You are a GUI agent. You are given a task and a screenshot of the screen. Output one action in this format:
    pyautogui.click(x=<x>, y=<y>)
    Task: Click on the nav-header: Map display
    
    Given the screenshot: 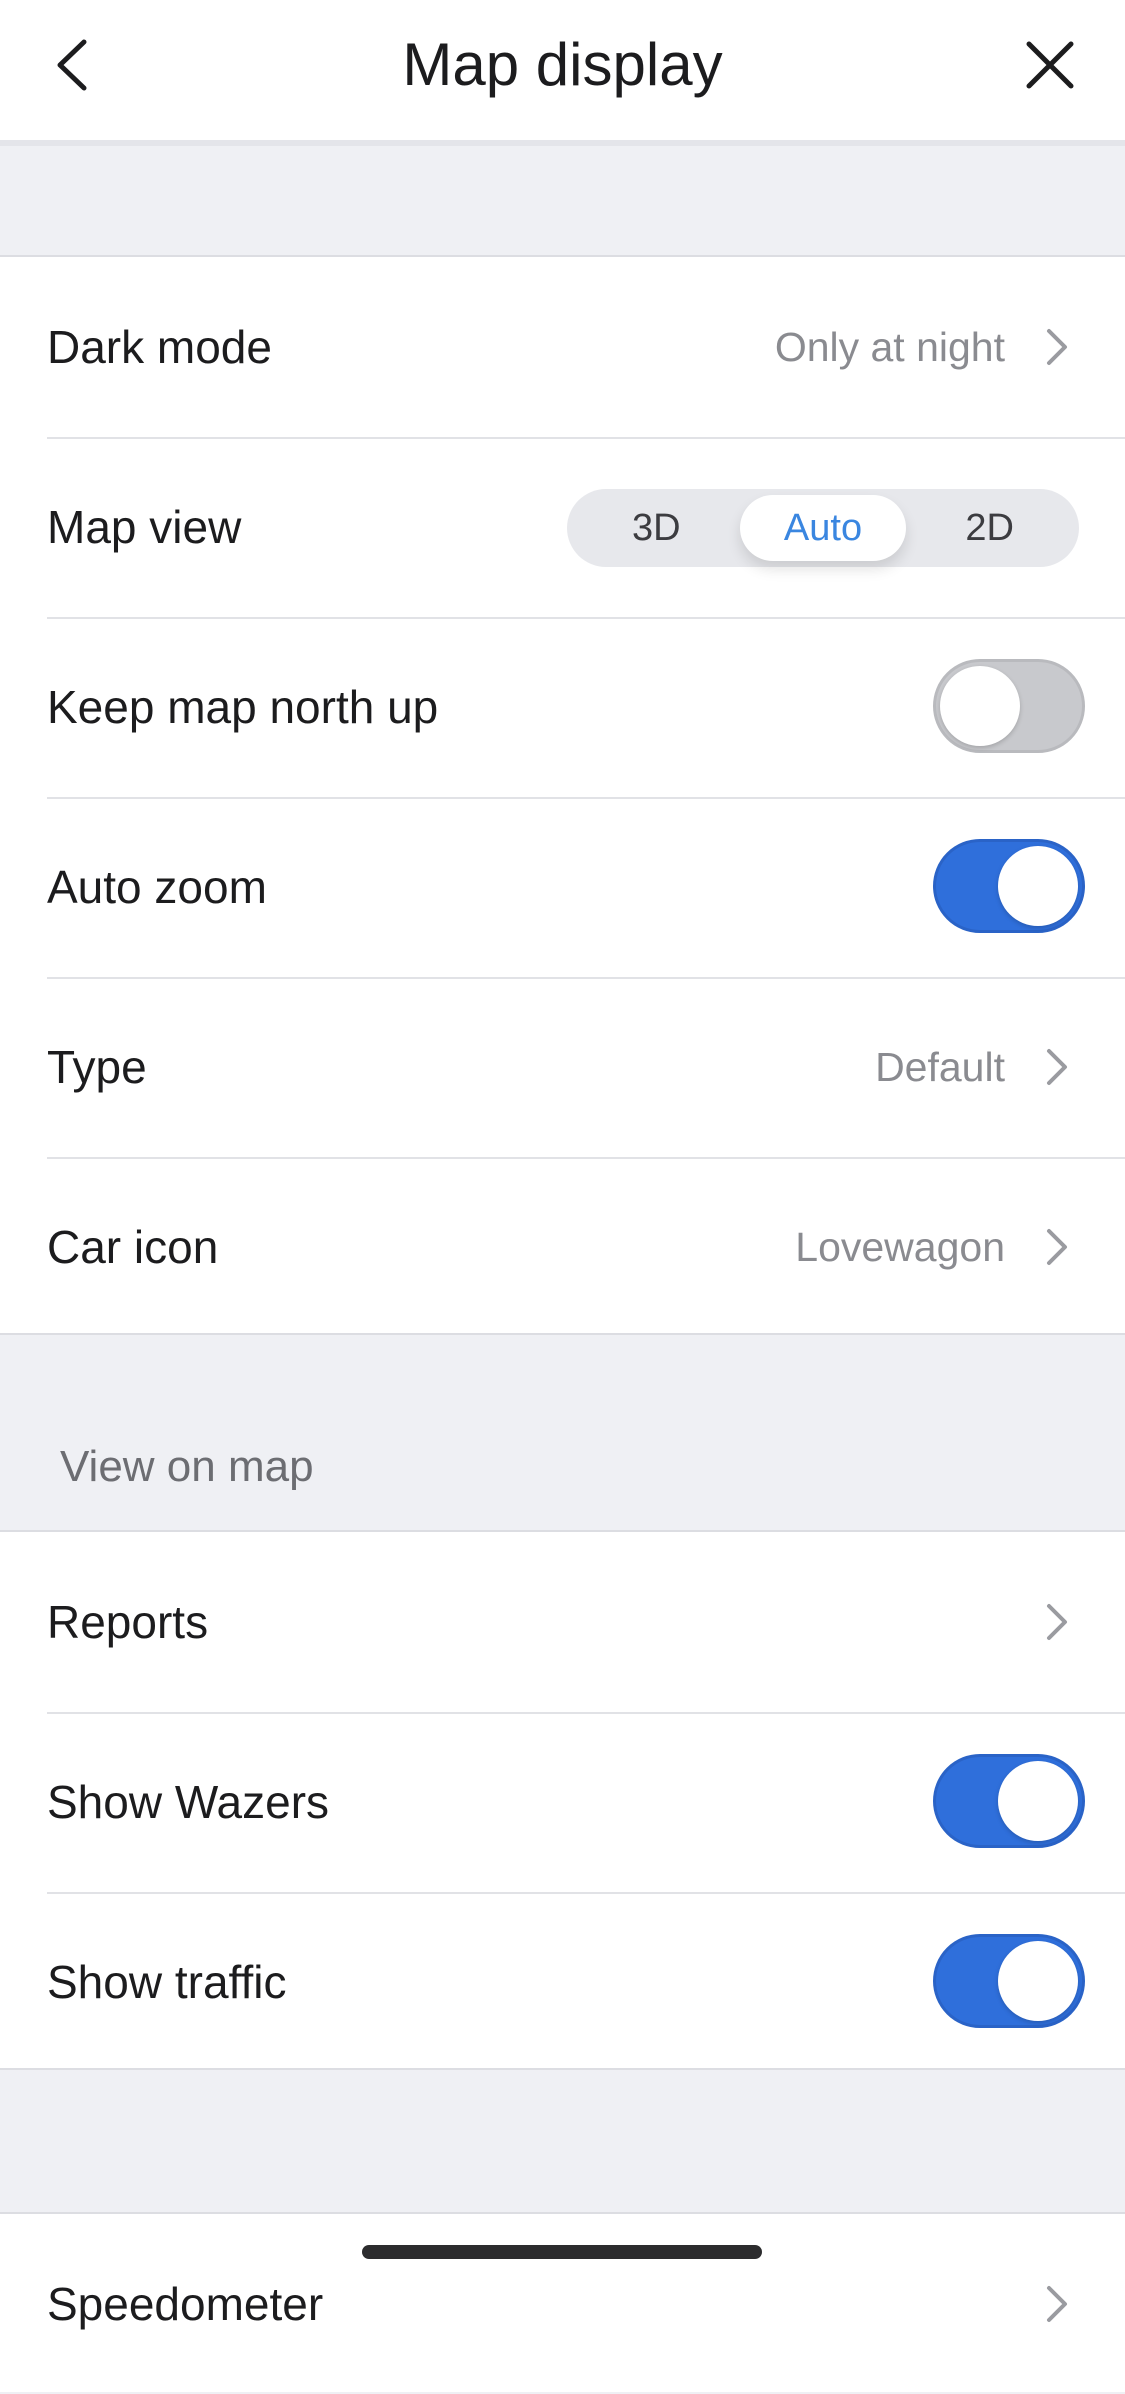 What is the action you would take?
    pyautogui.click(x=562, y=73)
    